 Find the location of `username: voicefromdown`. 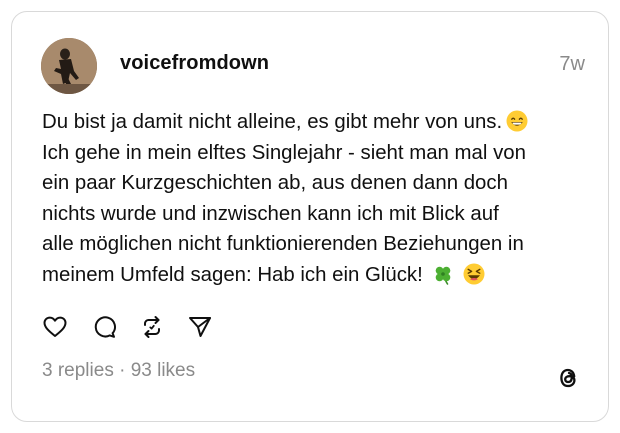

username: voicefromdown is located at coordinates (194, 63).